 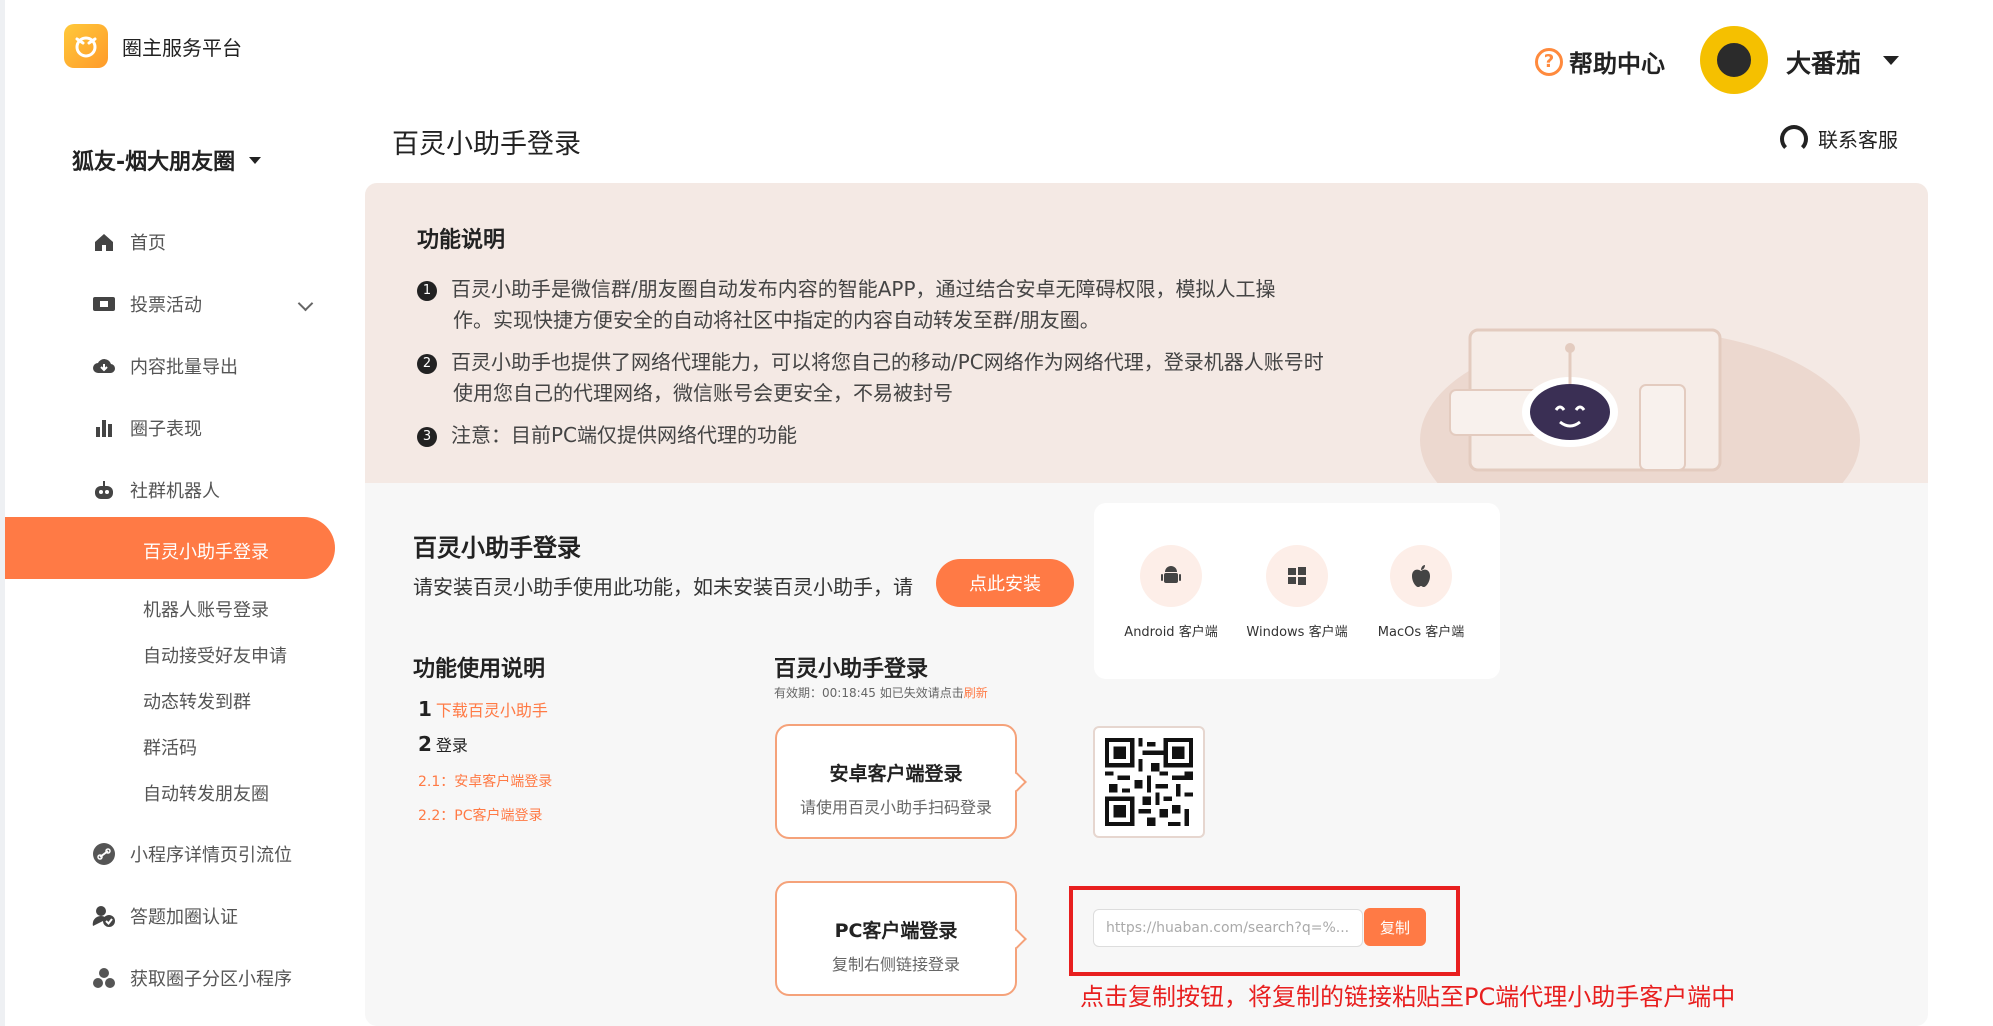 What do you see at coordinates (104, 366) in the screenshot?
I see `cloud-download-icon` at bounding box center [104, 366].